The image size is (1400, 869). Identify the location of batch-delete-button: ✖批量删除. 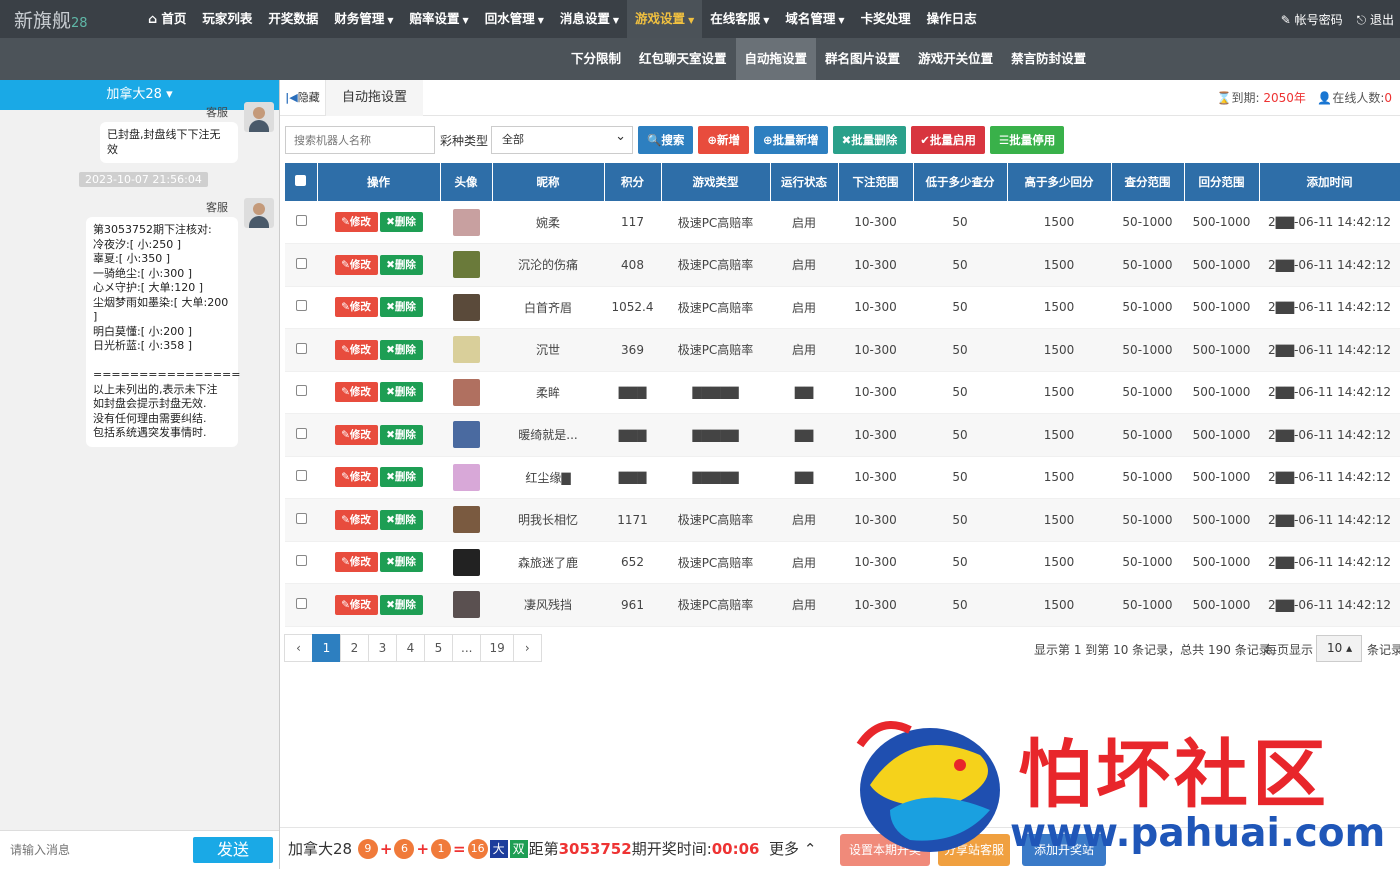
(869, 140).